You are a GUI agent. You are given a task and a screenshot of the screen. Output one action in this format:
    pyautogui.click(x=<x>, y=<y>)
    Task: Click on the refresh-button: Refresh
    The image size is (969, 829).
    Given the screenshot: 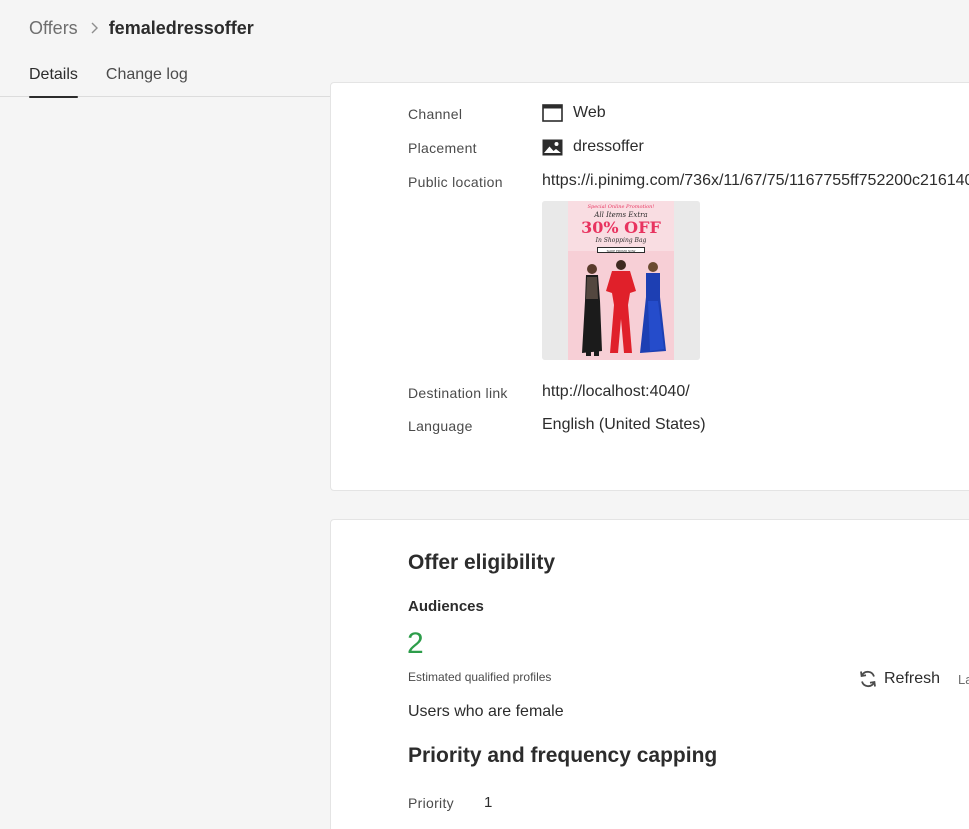 What is the action you would take?
    pyautogui.click(x=899, y=679)
    